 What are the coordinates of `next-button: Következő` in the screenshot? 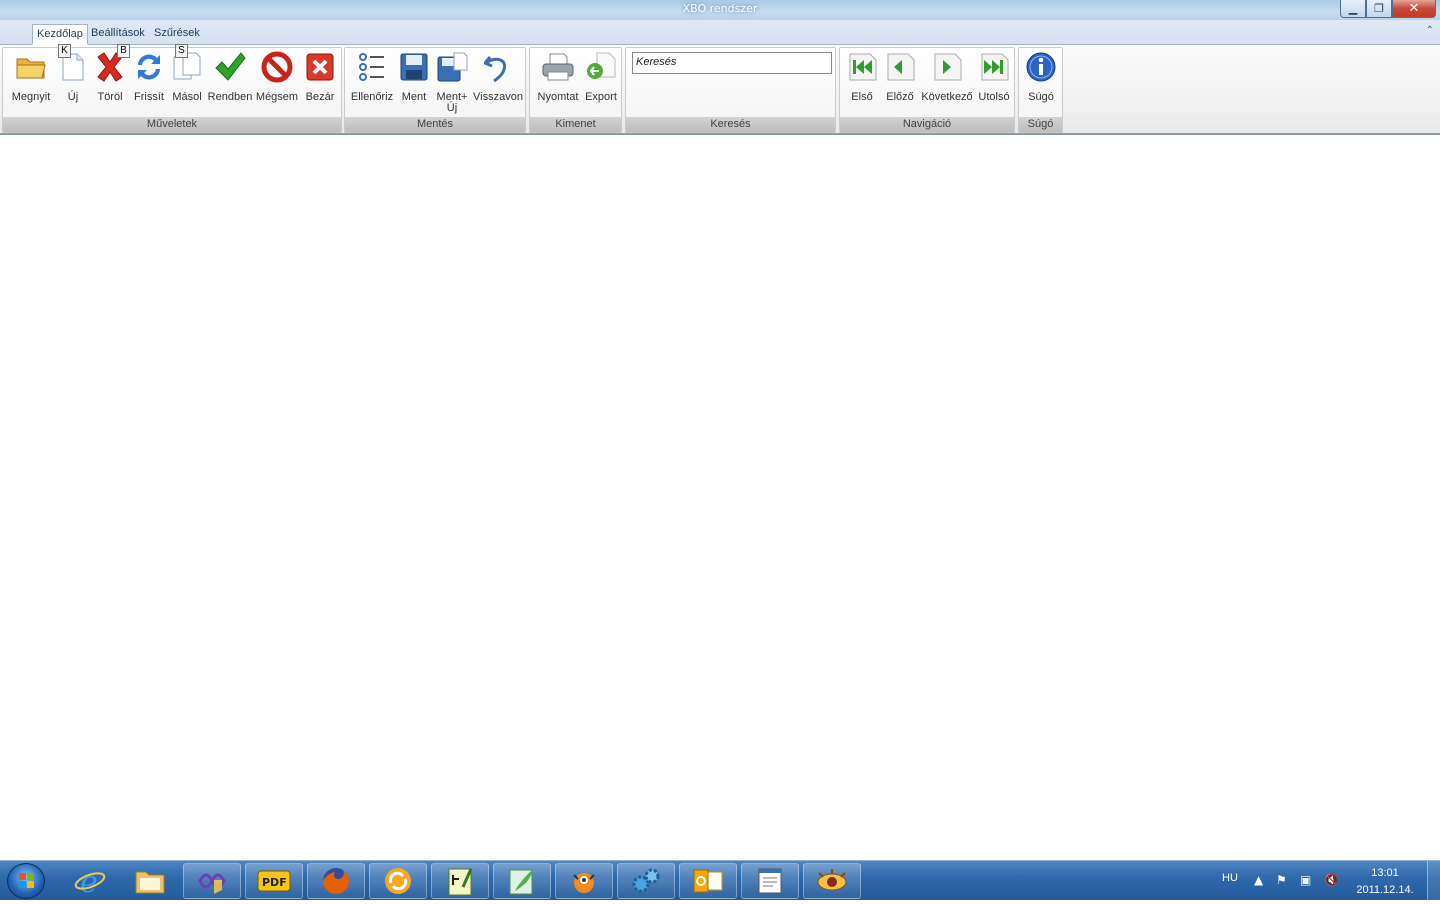 It's located at (947, 83).